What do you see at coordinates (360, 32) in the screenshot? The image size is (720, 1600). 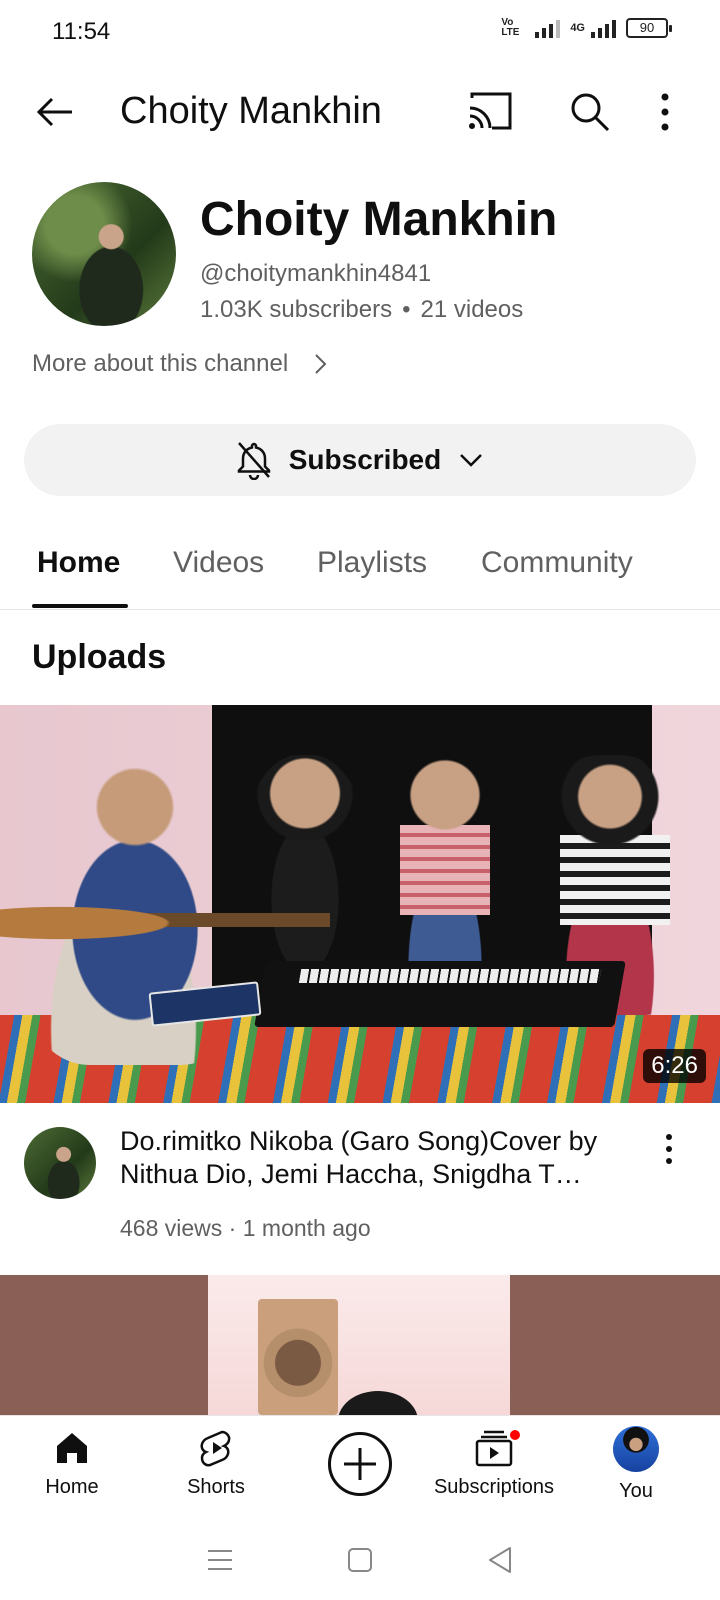 I see `status-bar: 11:54 Vo LTE 4G 90` at bounding box center [360, 32].